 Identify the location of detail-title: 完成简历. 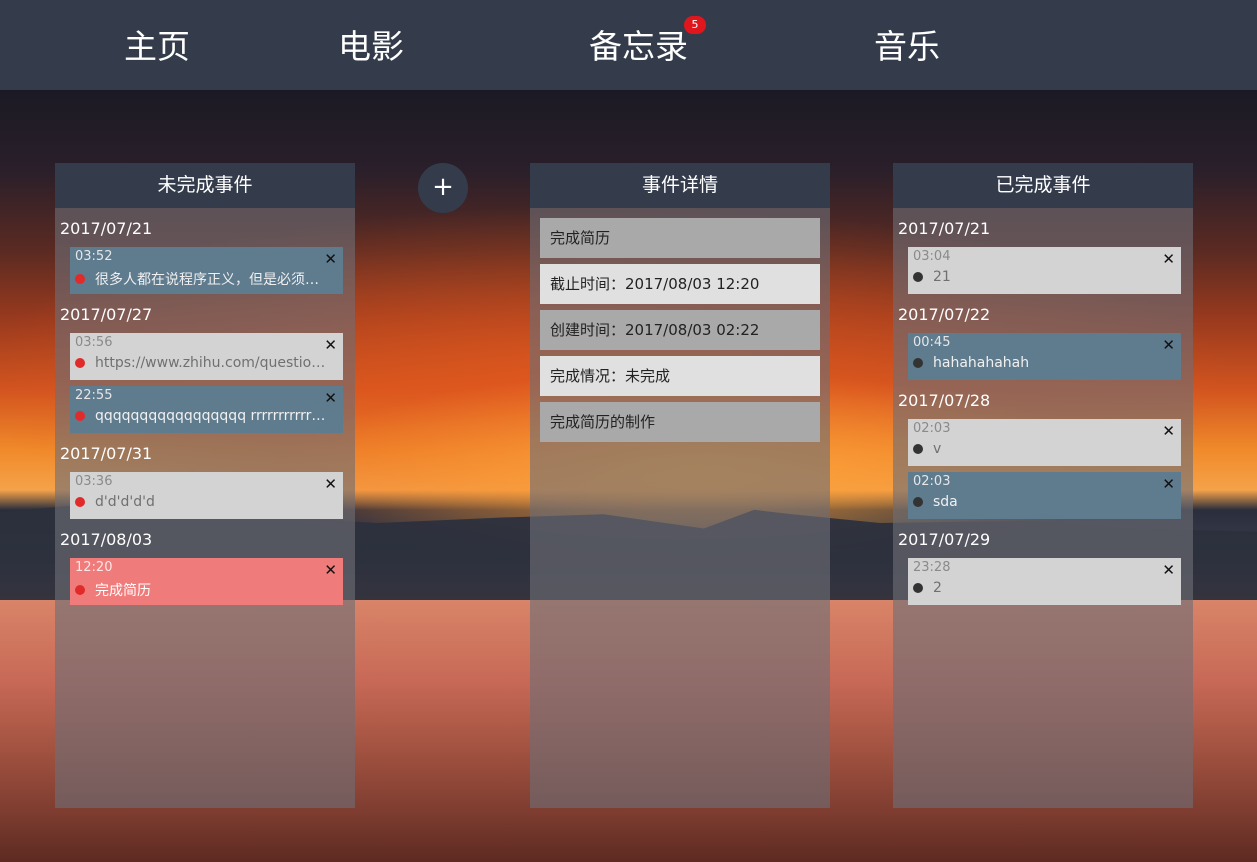
(680, 238).